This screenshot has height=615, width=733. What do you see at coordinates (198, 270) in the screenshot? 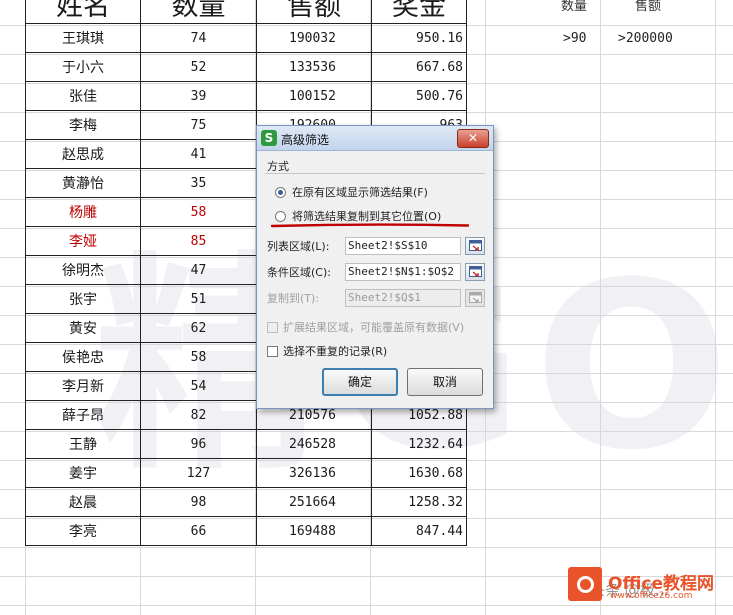
I see `cell-quantity: 47` at bounding box center [198, 270].